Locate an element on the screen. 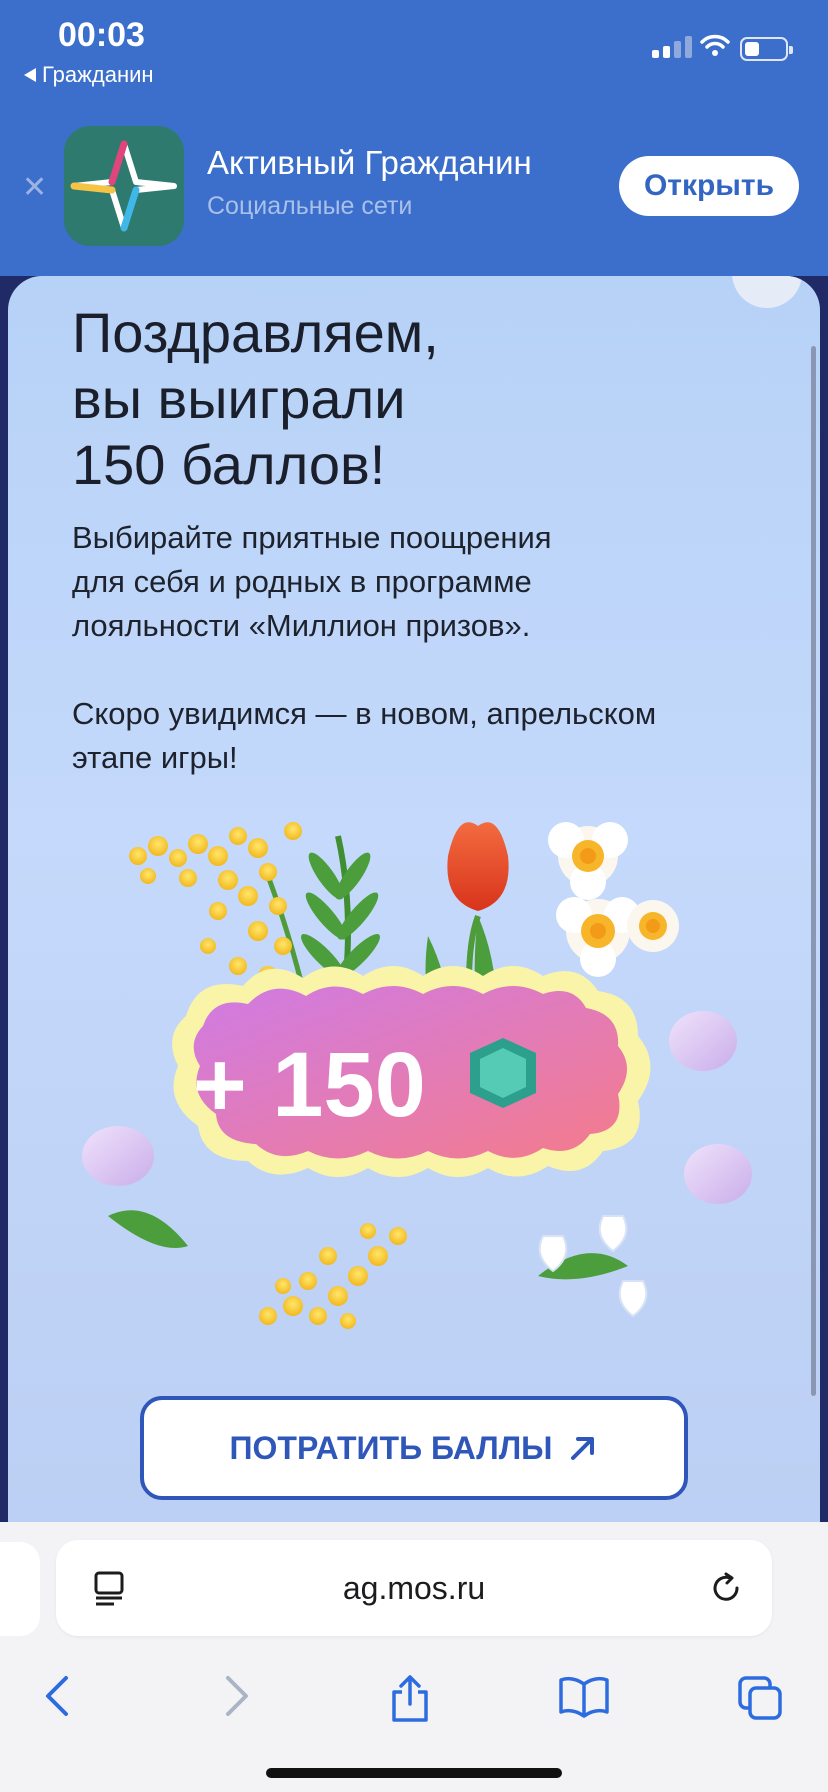 The image size is (828, 1792). home-indicator is located at coordinates (414, 1773).